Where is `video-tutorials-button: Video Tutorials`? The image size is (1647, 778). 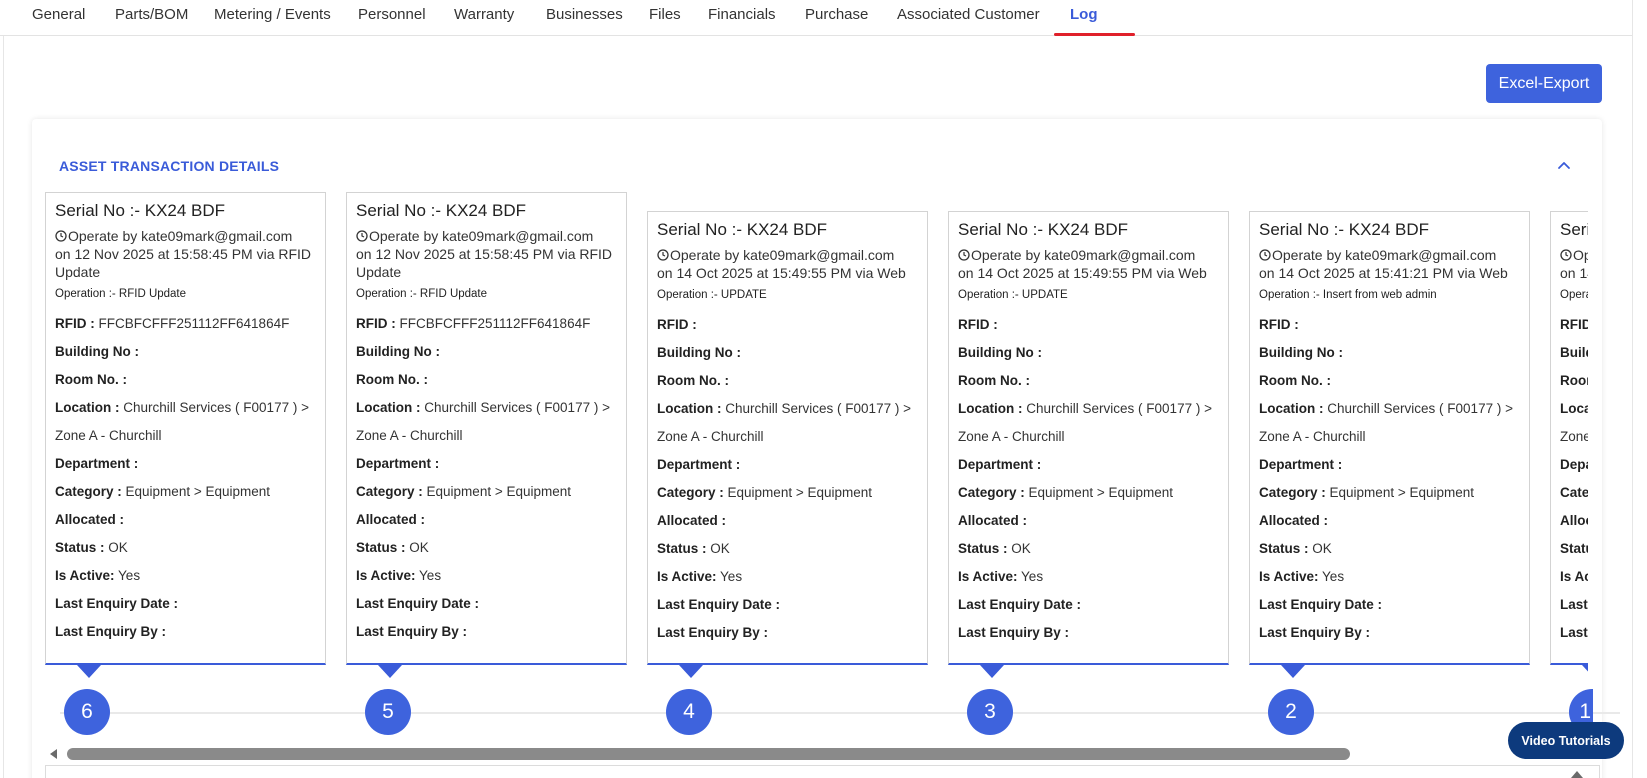 video-tutorials-button: Video Tutorials is located at coordinates (1566, 740).